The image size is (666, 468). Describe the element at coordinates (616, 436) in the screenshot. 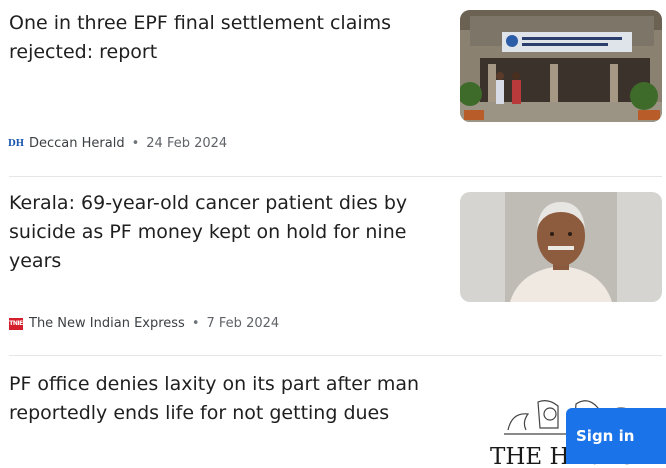

I see `sign-in-button: Sign in` at that location.